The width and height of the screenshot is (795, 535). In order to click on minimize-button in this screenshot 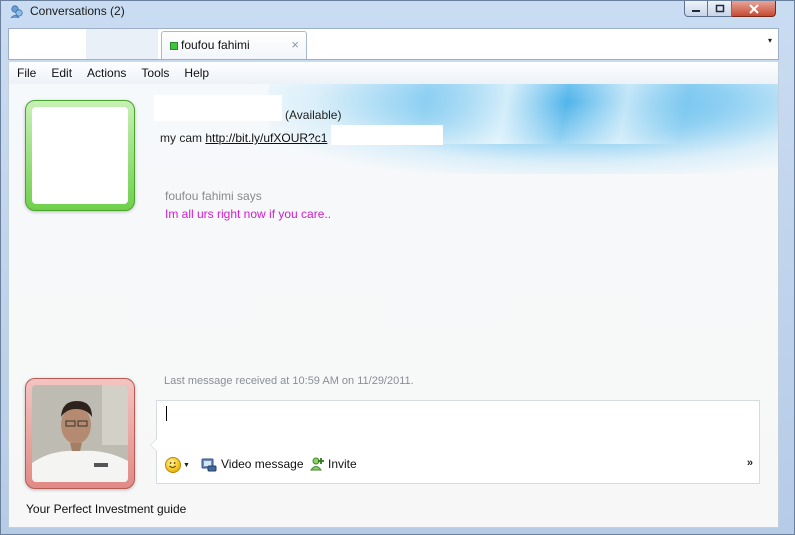, I will do `click(696, 9)`.